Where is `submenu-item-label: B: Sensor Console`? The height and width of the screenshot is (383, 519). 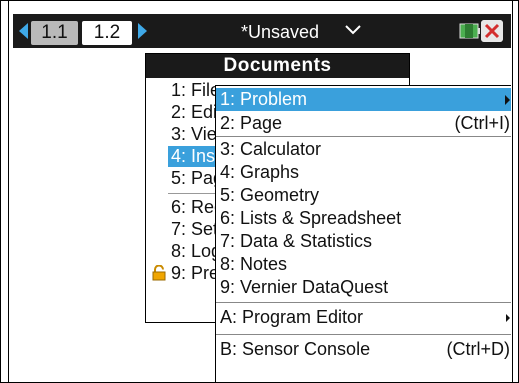
submenu-item-label: B: Sensor Console is located at coordinates (295, 349).